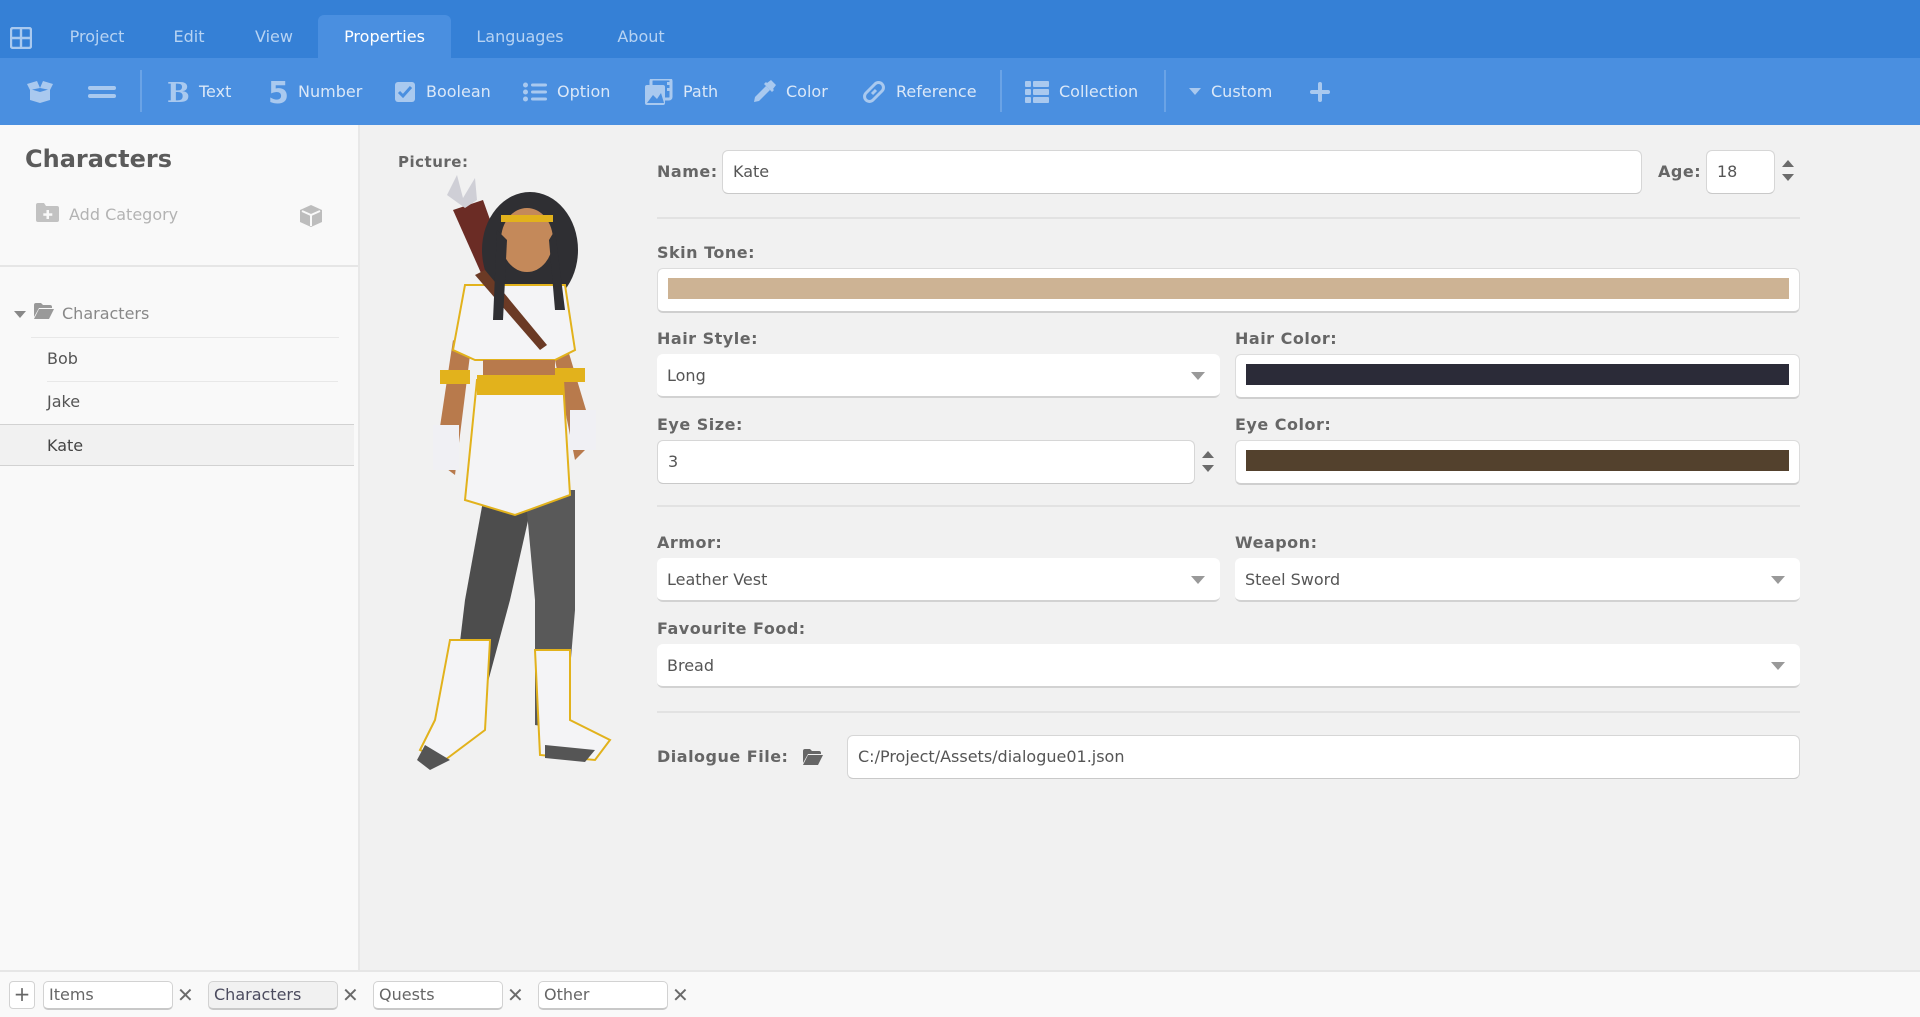 Image resolution: width=1920 pixels, height=1017 pixels. Describe the element at coordinates (535, 92) in the screenshot. I see `list-icon` at that location.